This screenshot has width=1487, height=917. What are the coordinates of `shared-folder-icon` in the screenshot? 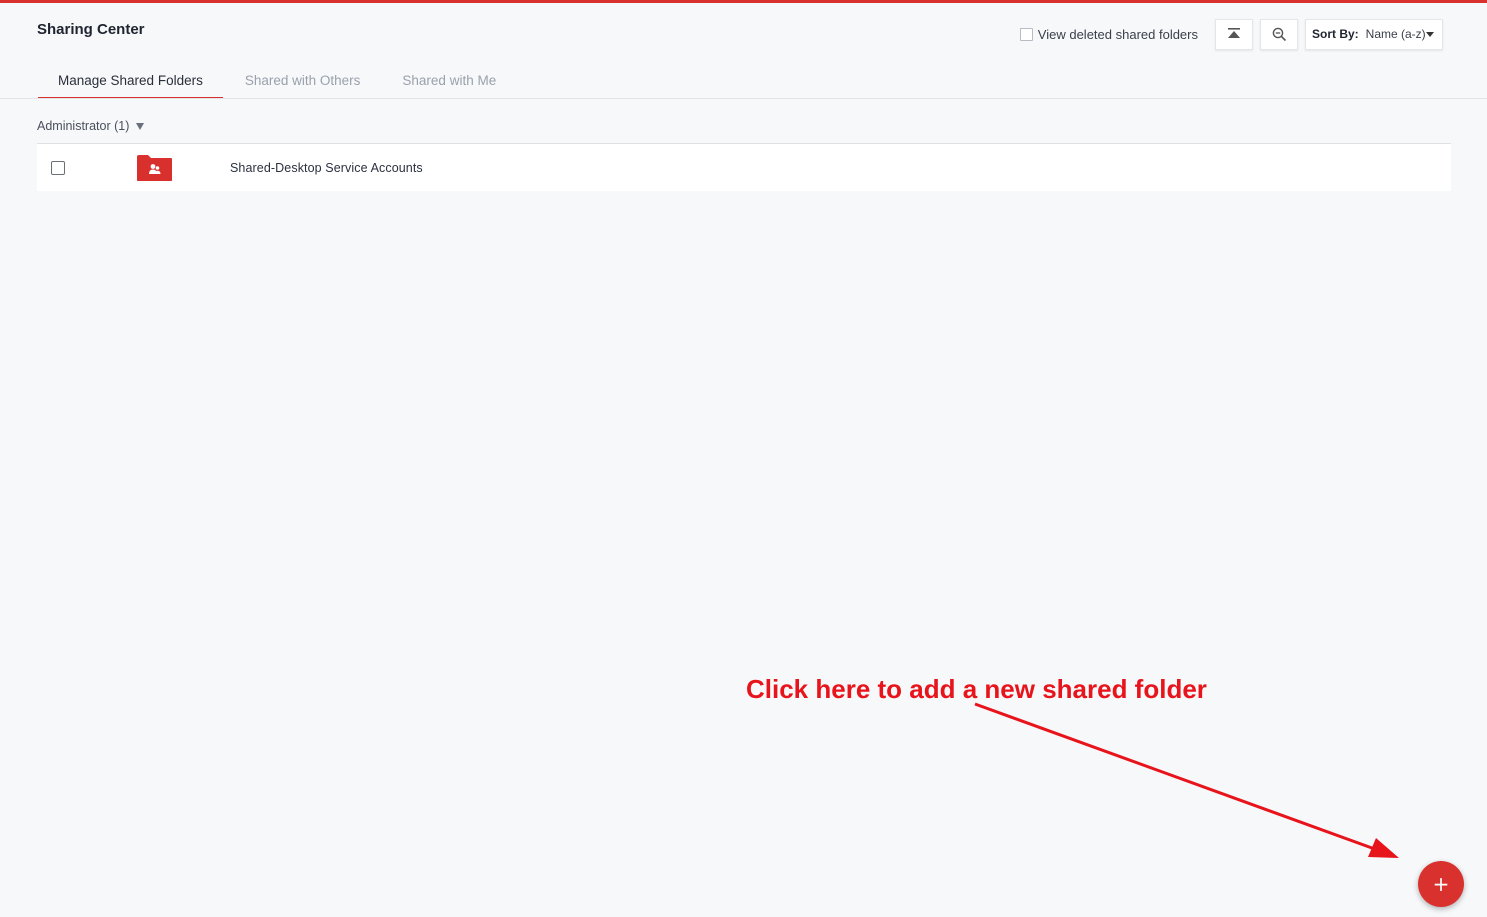 It's located at (154, 167).